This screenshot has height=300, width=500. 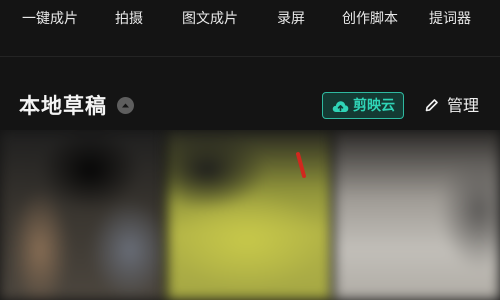 I want to click on red-annotation-mark, so click(x=301, y=165).